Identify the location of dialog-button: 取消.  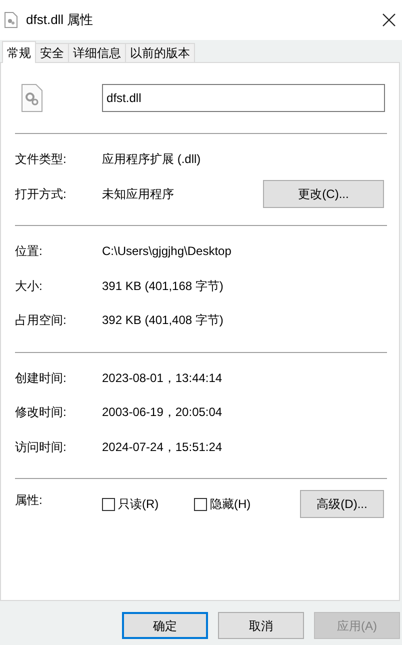
(261, 625).